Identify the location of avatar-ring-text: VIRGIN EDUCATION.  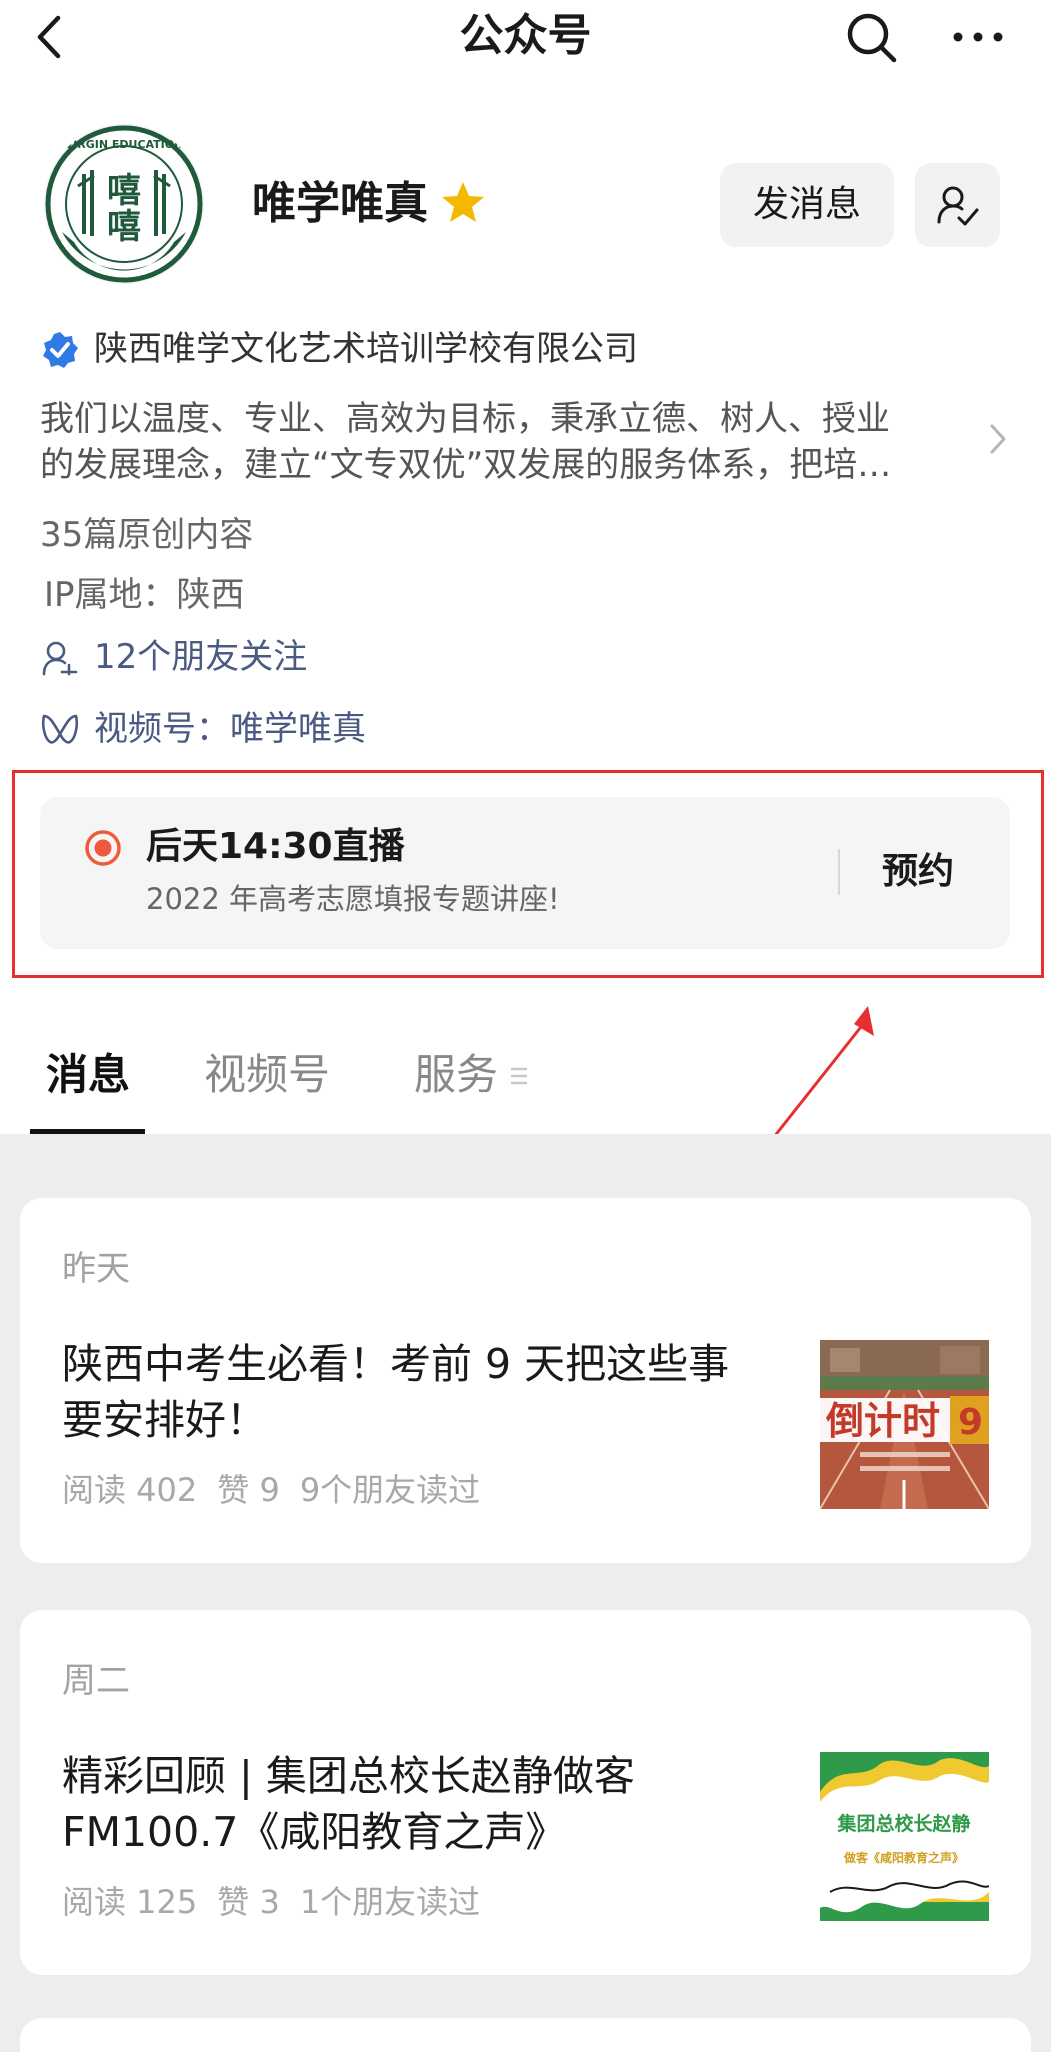
(124, 144).